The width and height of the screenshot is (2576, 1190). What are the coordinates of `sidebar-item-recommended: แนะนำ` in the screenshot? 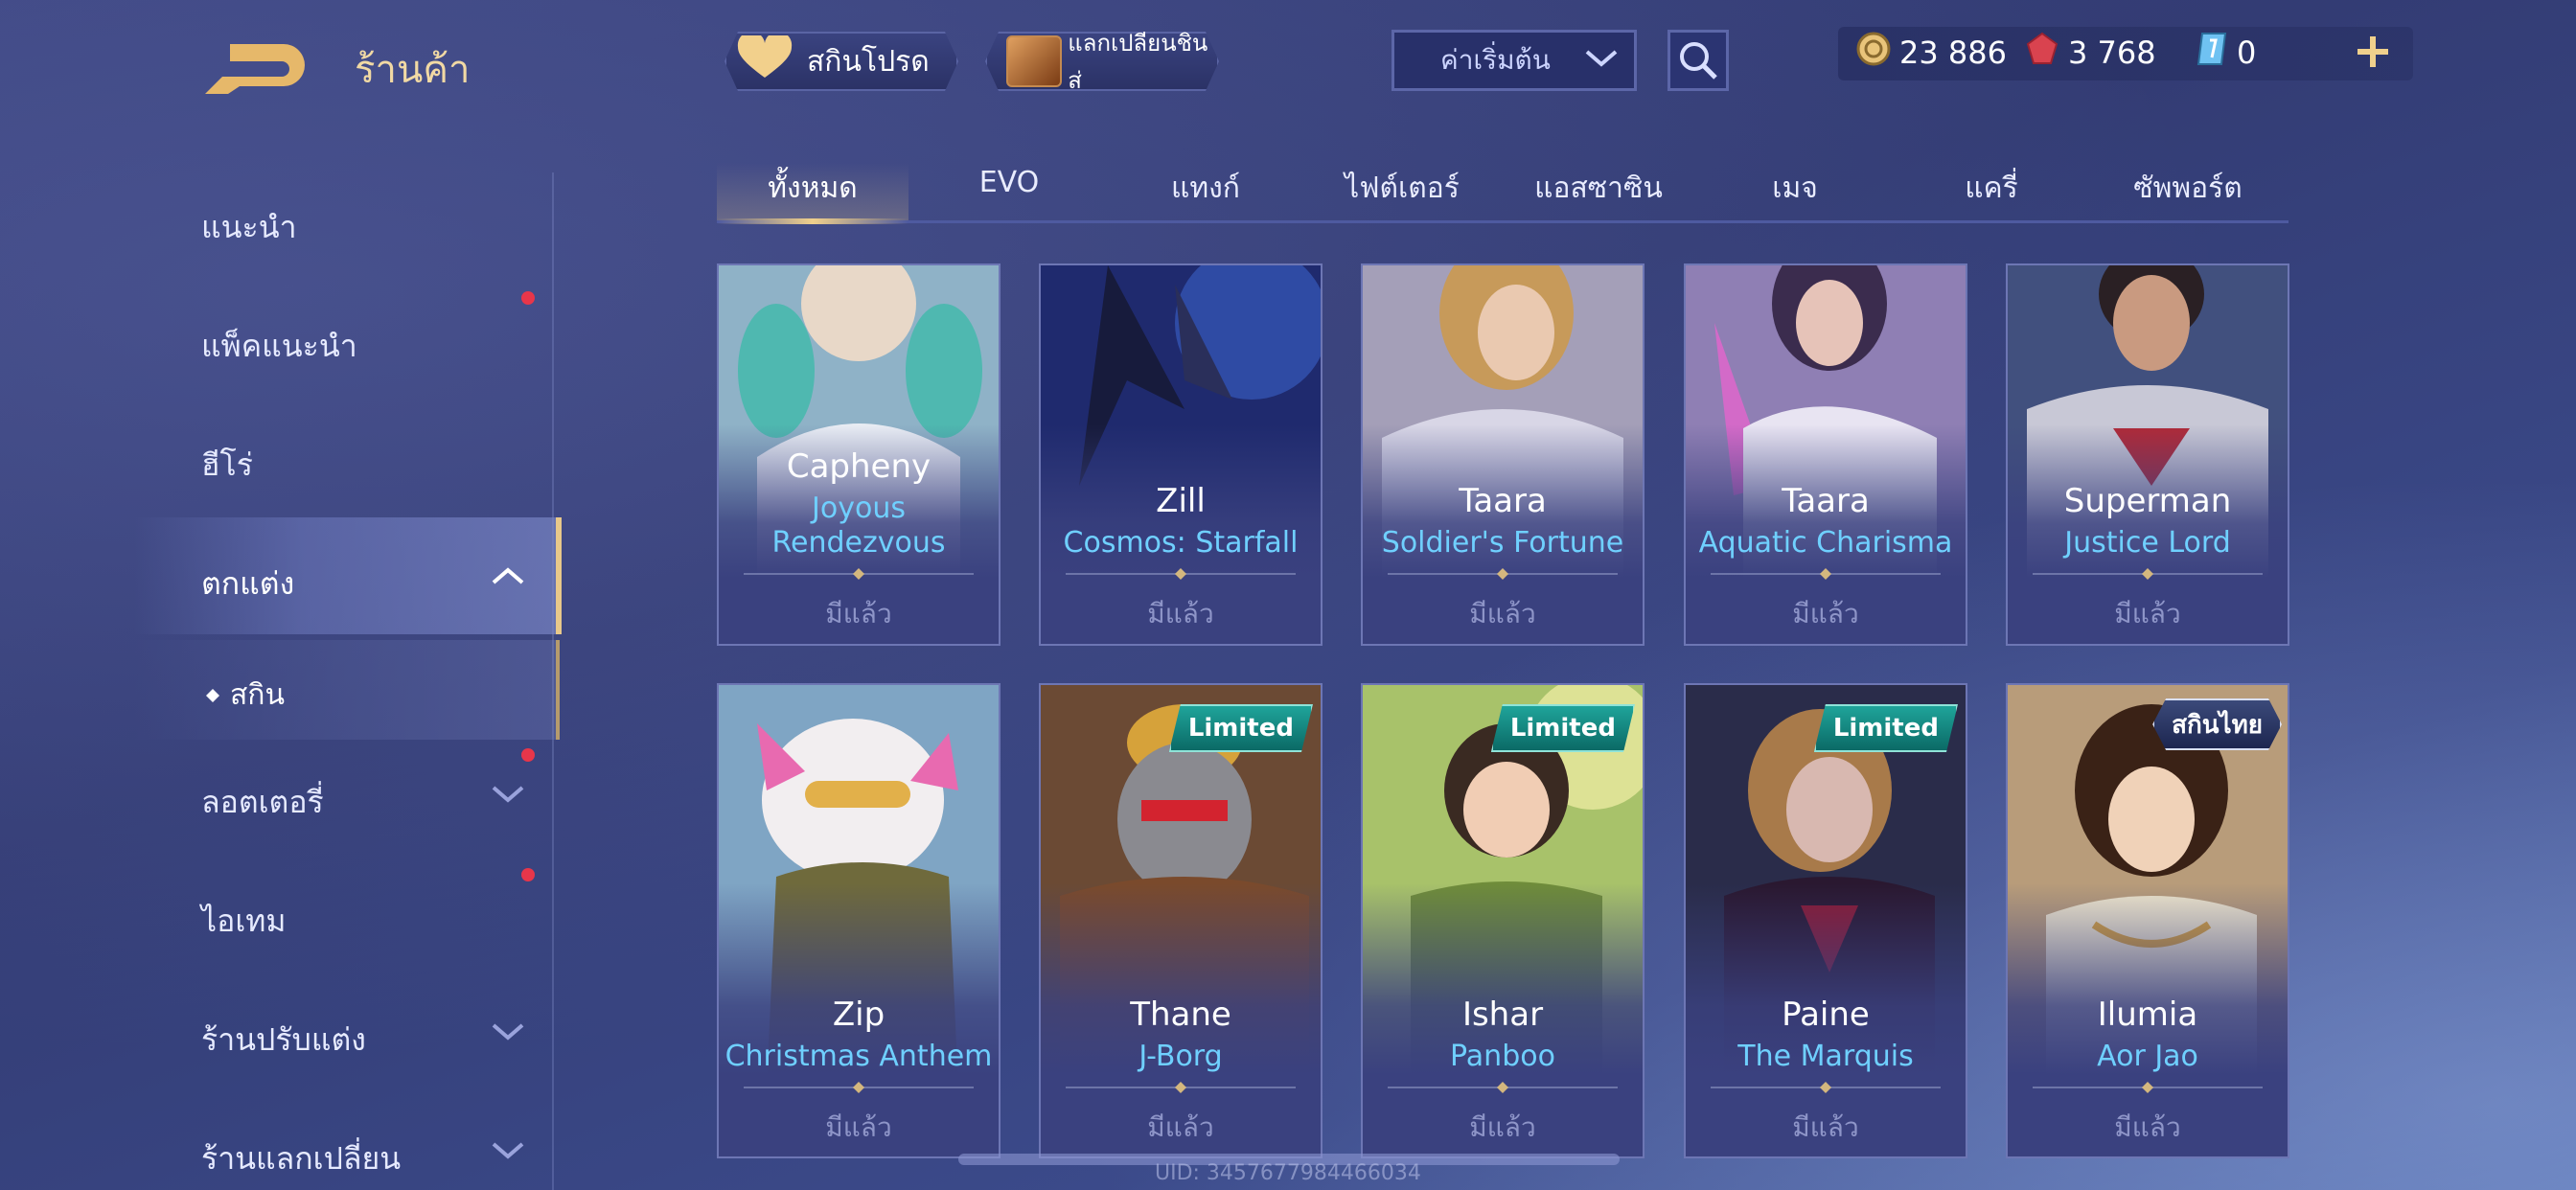 It's located at (249, 228).